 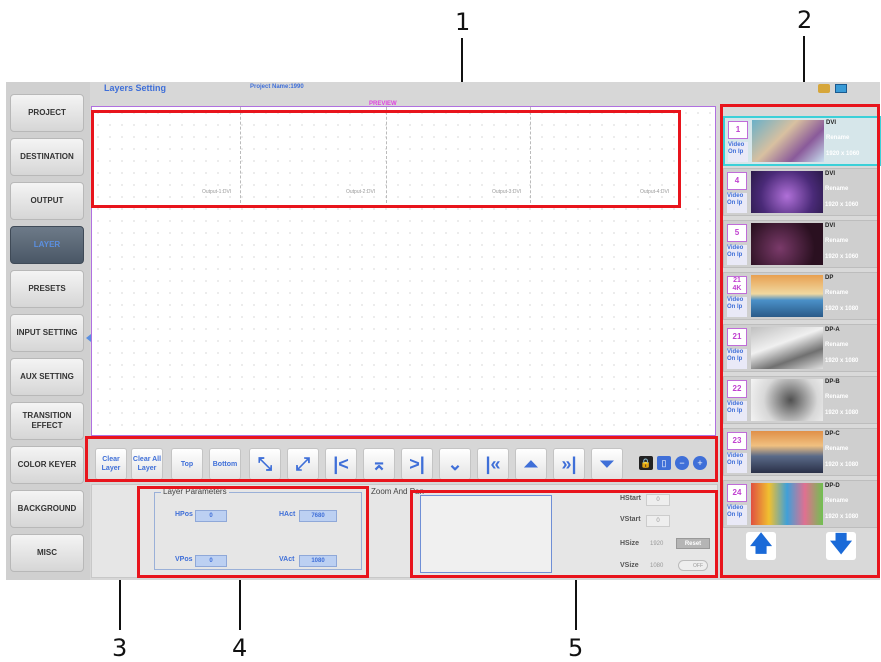 I want to click on folder-icon, so click(x=824, y=88).